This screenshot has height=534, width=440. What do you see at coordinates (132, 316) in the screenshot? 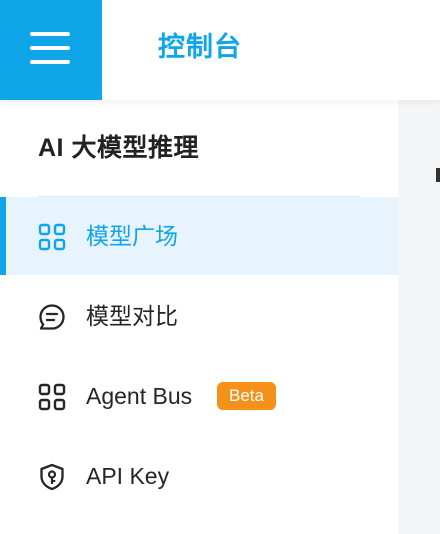
I see `sidebar-item-label: 模型对比` at bounding box center [132, 316].